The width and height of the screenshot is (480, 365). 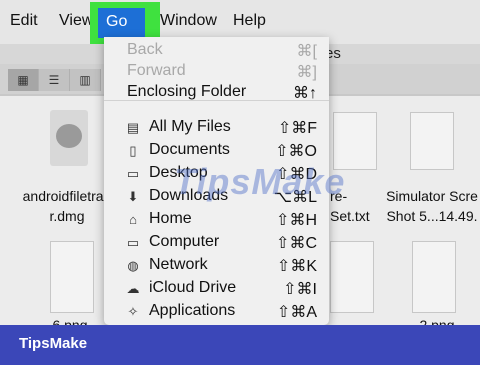 I want to click on network-icon: ◍, so click(x=133, y=265).